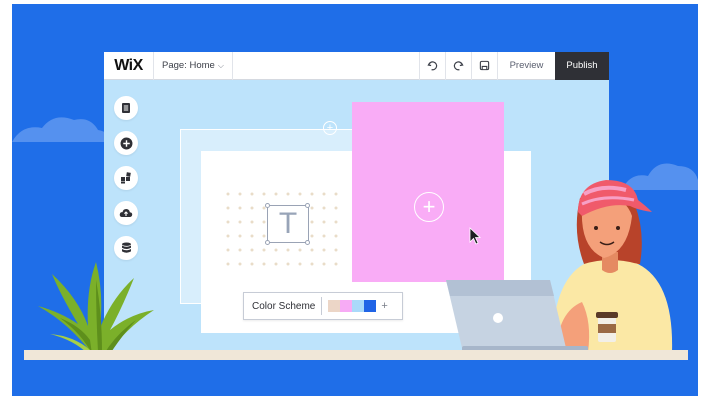  I want to click on add-icon, so click(126, 143).